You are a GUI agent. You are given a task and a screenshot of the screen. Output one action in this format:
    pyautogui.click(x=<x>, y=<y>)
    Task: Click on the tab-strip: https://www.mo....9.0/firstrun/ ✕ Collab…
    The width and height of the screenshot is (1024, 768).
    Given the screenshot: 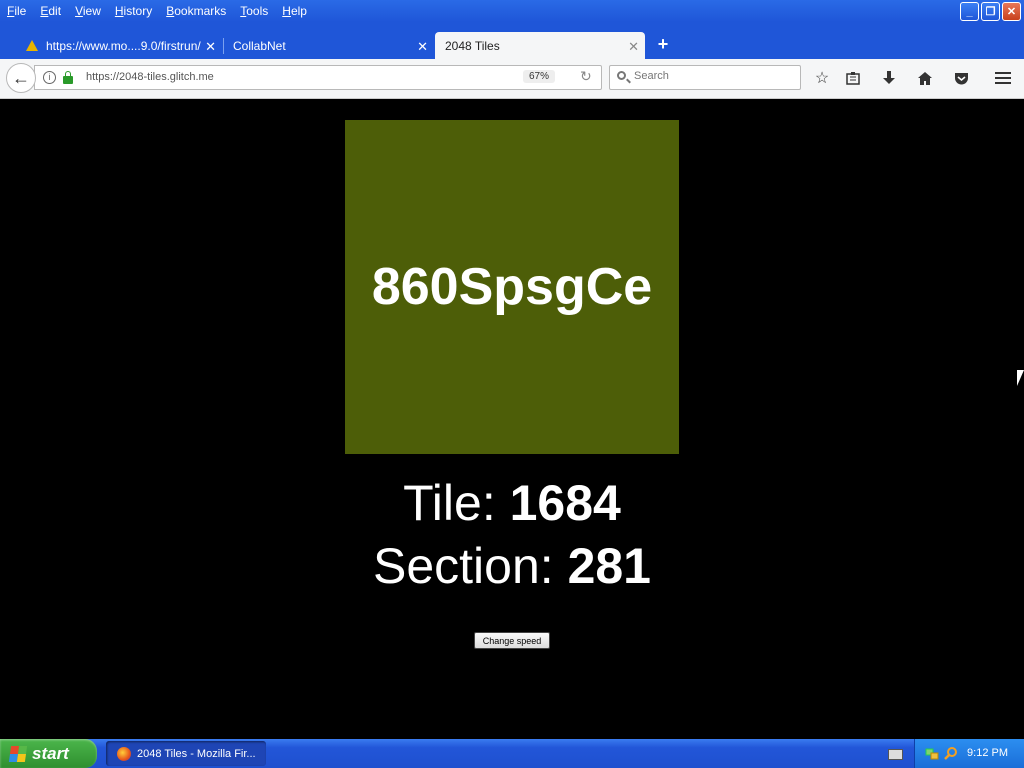 What is the action you would take?
    pyautogui.click(x=512, y=40)
    